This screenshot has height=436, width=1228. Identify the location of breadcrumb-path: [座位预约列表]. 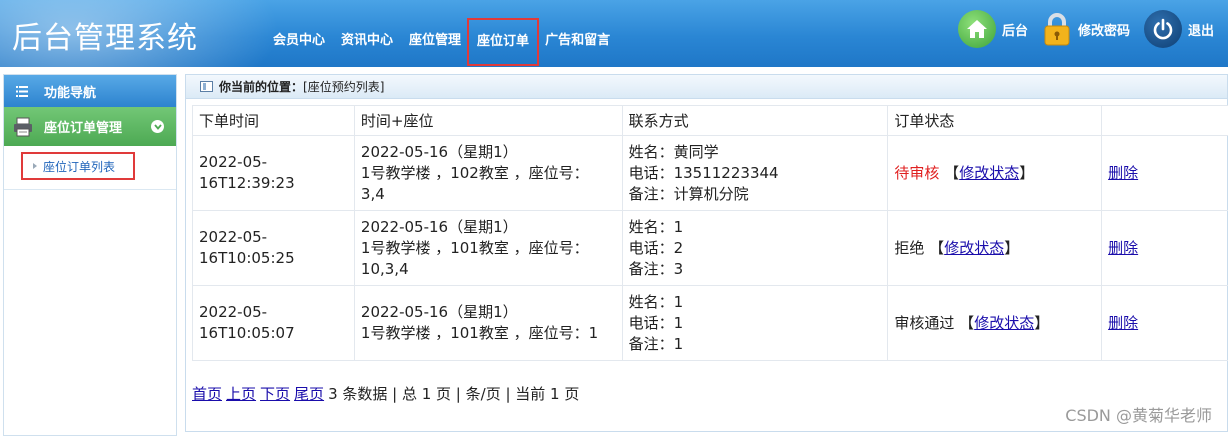
(344, 87).